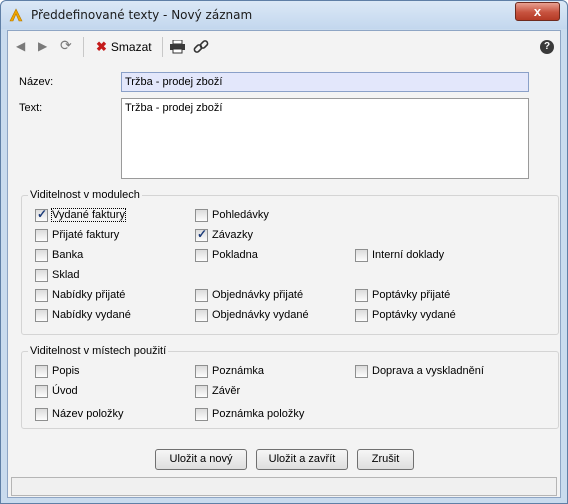 This screenshot has width=568, height=504. I want to click on status-bar, so click(284, 486).